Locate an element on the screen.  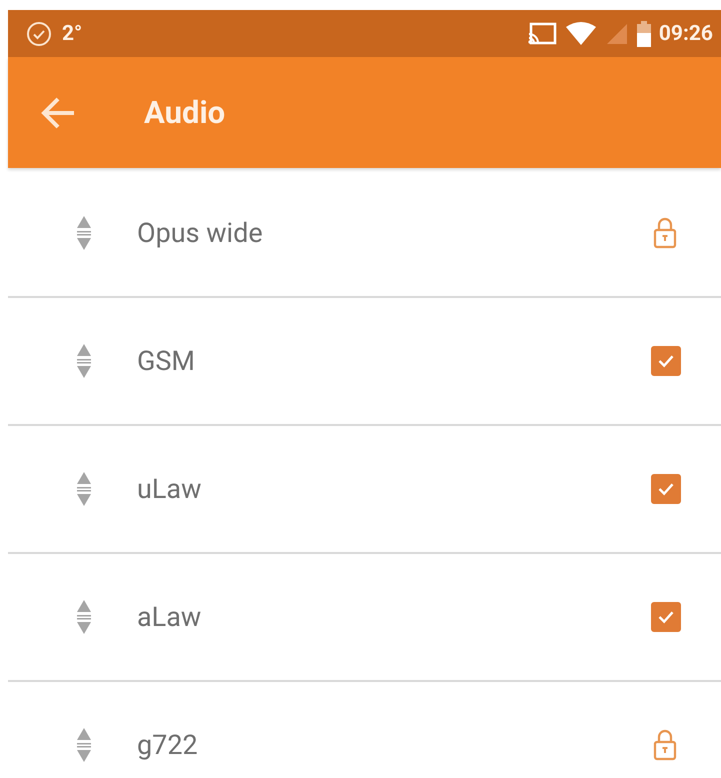
wifi-icon is located at coordinates (580, 34).